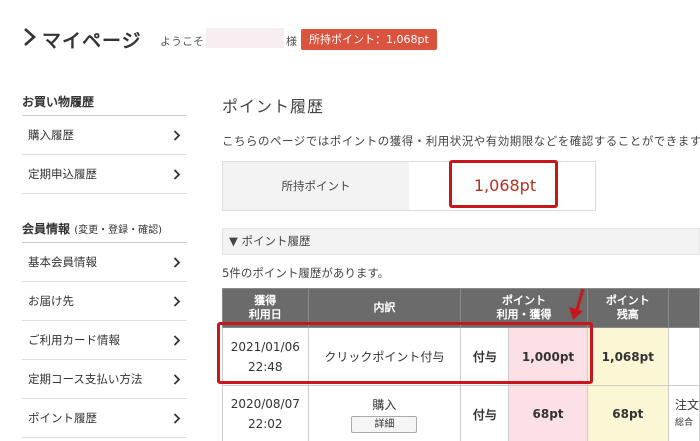 The height and width of the screenshot is (441, 700). What do you see at coordinates (118, 230) in the screenshot?
I see `member-heading-note: (変更・登録・確認)` at bounding box center [118, 230].